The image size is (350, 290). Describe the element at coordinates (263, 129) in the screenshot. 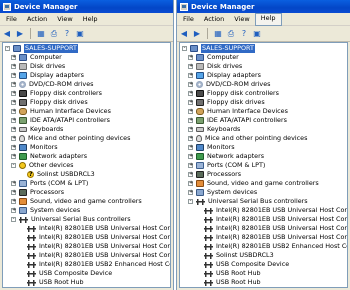

I see `tree-category-keyboards: + Keyboards` at that location.